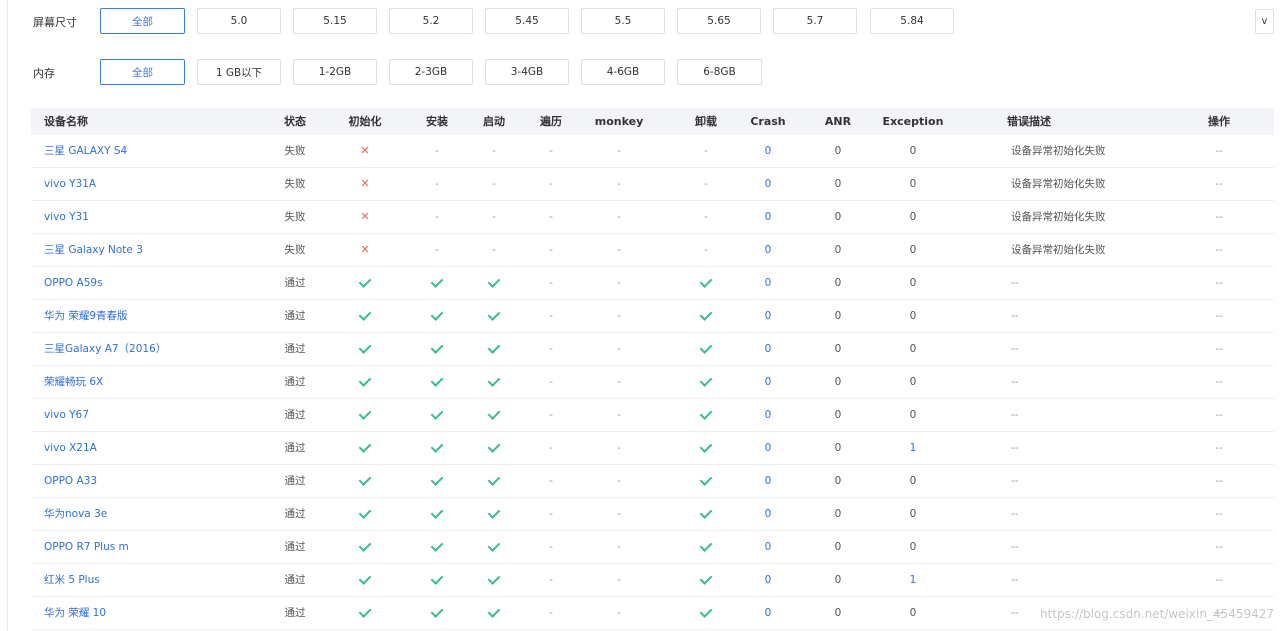 This screenshot has width=1280, height=631. I want to click on table-row: OPPO A59s 通过 - -0 0 0 -- --, so click(652, 283).